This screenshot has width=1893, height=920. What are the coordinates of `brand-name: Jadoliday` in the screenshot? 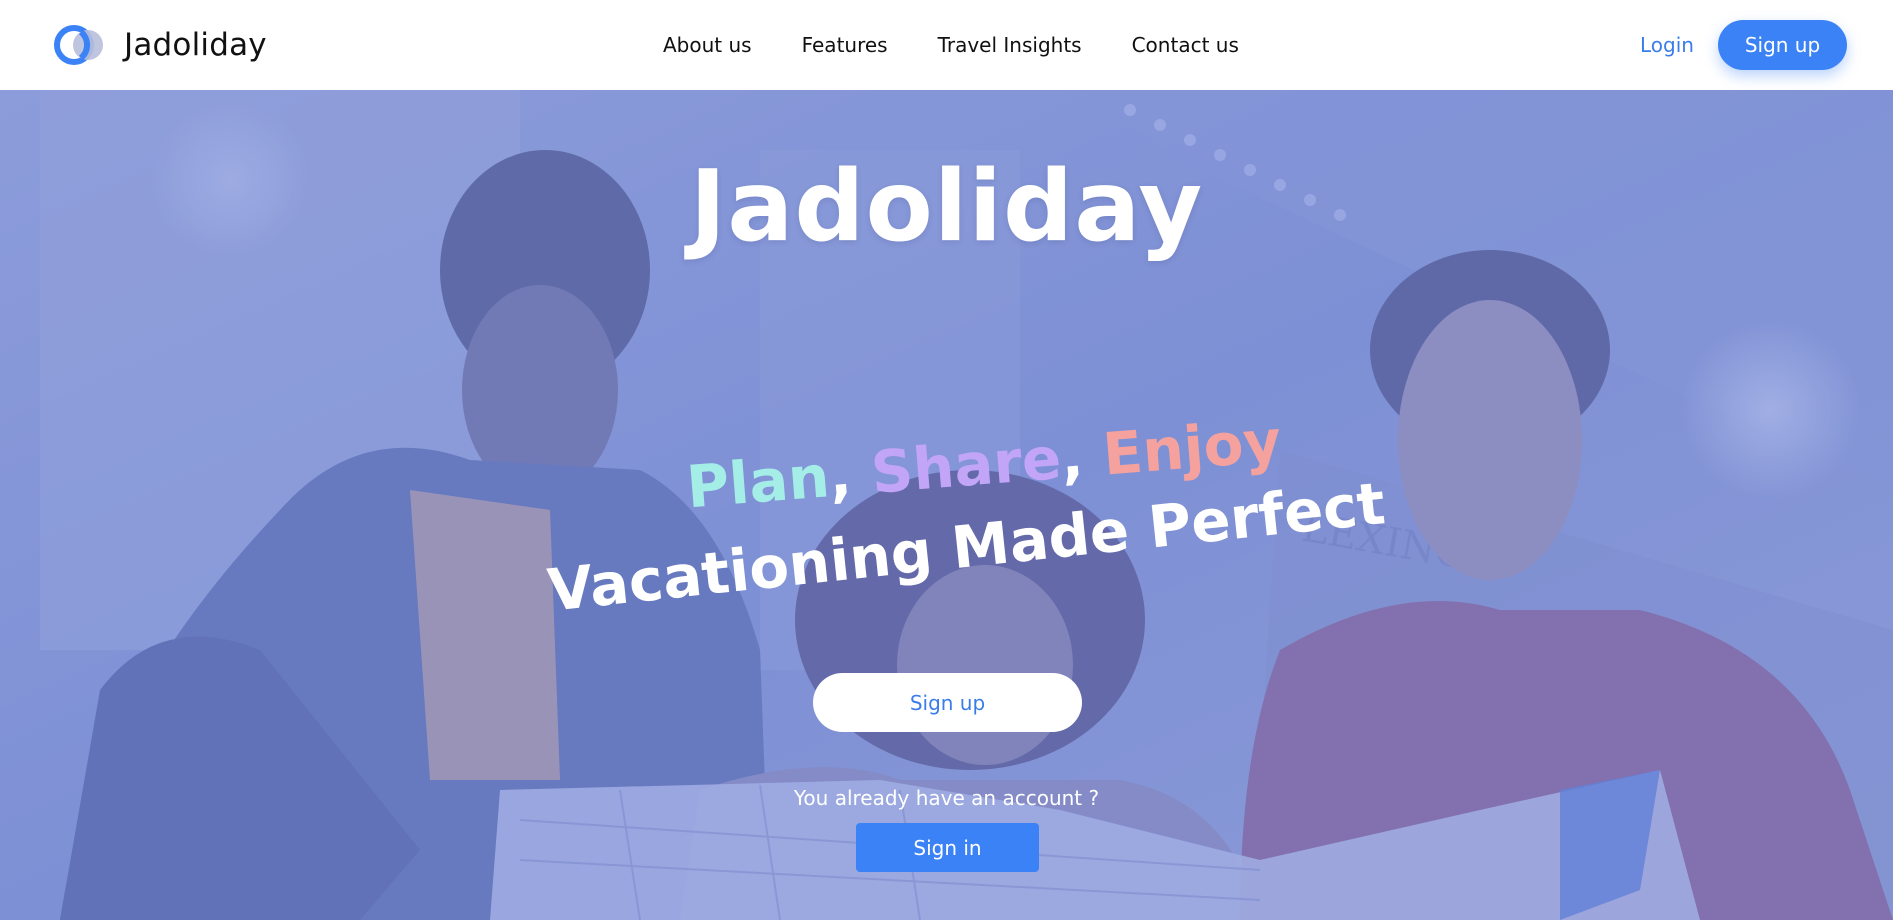 It's located at (195, 45).